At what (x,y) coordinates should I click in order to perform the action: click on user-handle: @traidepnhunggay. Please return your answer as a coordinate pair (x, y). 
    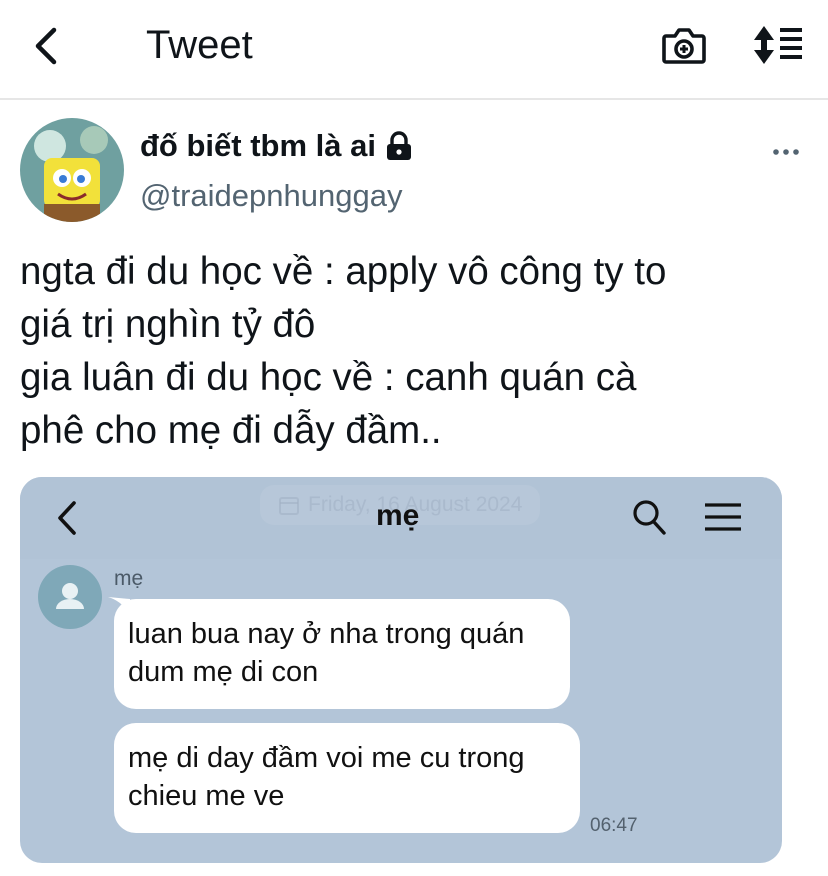
    Looking at the image, I should click on (271, 196).